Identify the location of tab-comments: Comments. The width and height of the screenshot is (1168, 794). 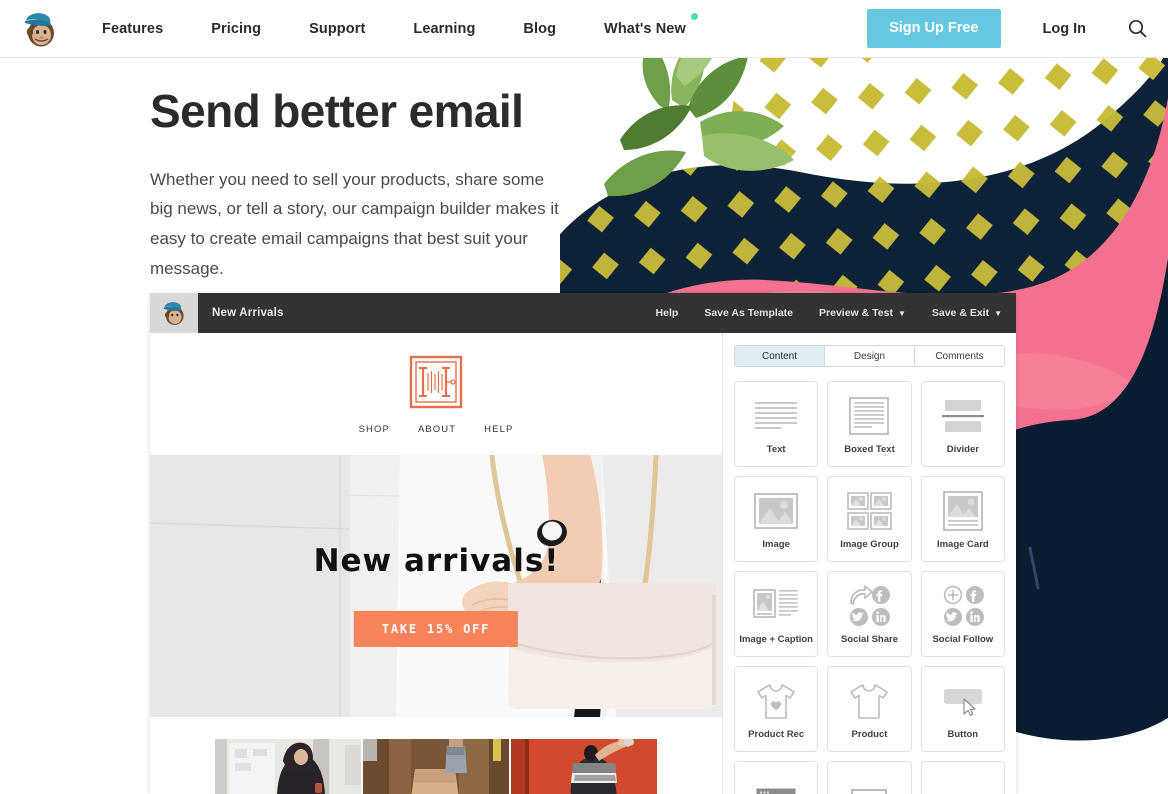
(959, 356).